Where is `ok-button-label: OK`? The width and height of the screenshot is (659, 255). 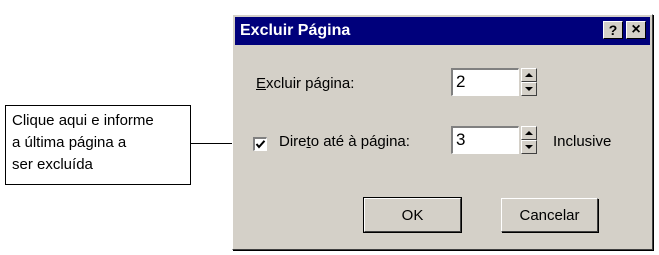
ok-button-label: OK is located at coordinates (412, 215).